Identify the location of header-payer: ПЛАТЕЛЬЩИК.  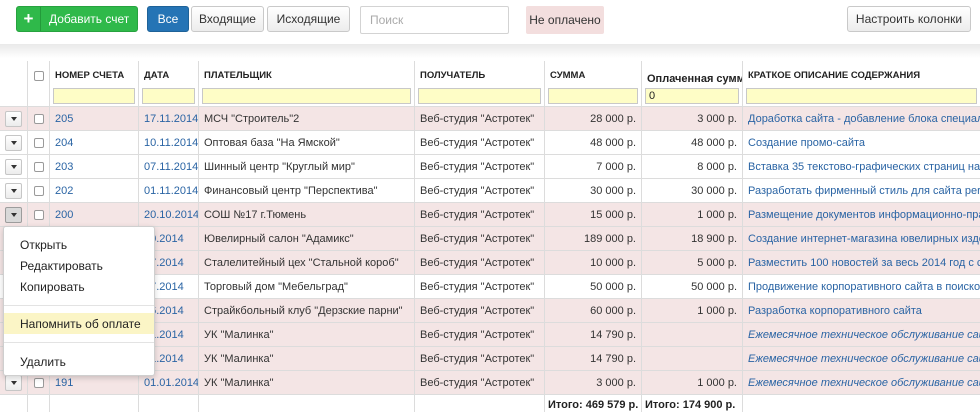
(306, 73).